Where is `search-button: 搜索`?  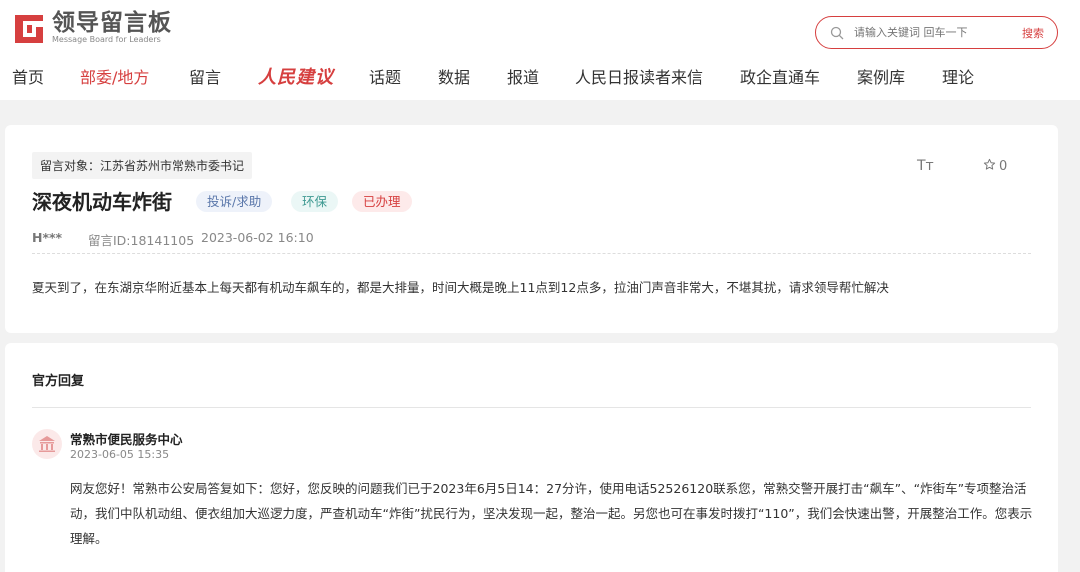
search-button: 搜索 is located at coordinates (1033, 33).